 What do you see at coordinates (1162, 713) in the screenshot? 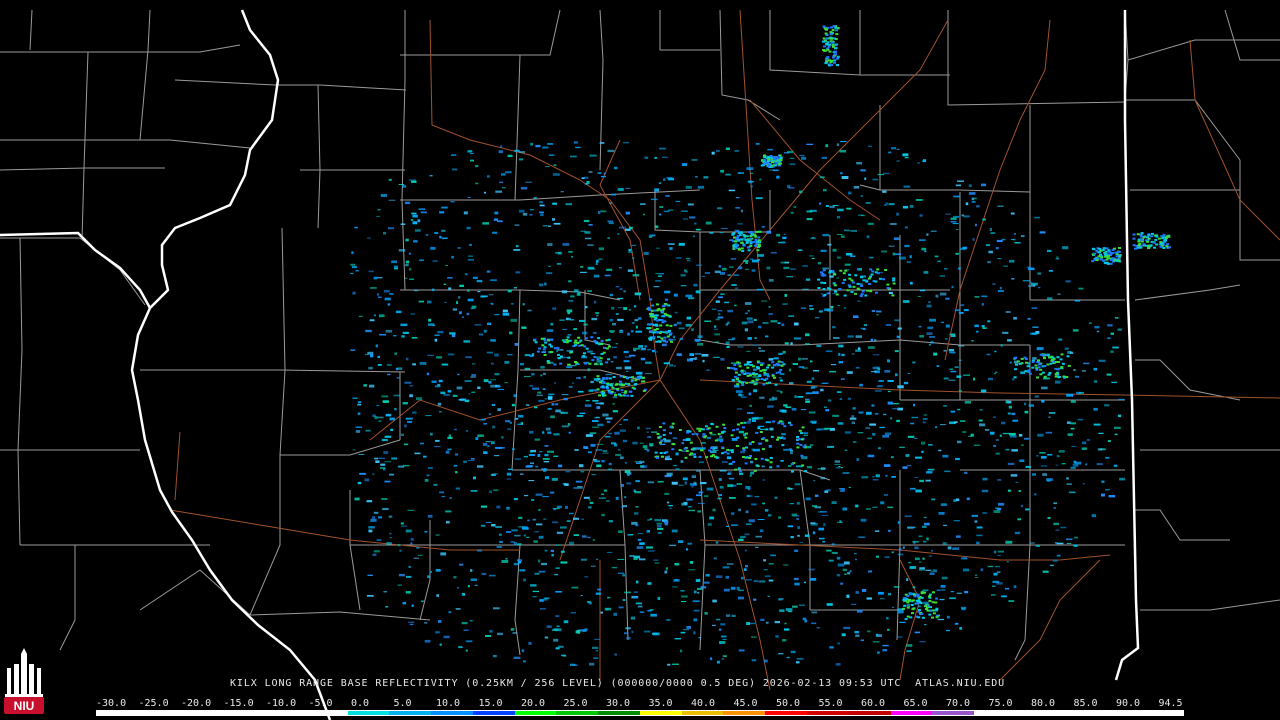
I see `scale-color-cell` at bounding box center [1162, 713].